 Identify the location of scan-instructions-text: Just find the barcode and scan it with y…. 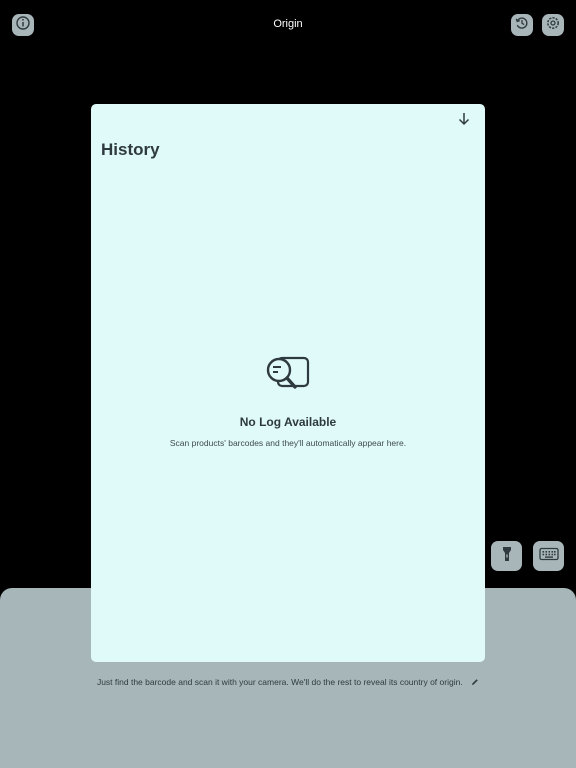
(288, 682).